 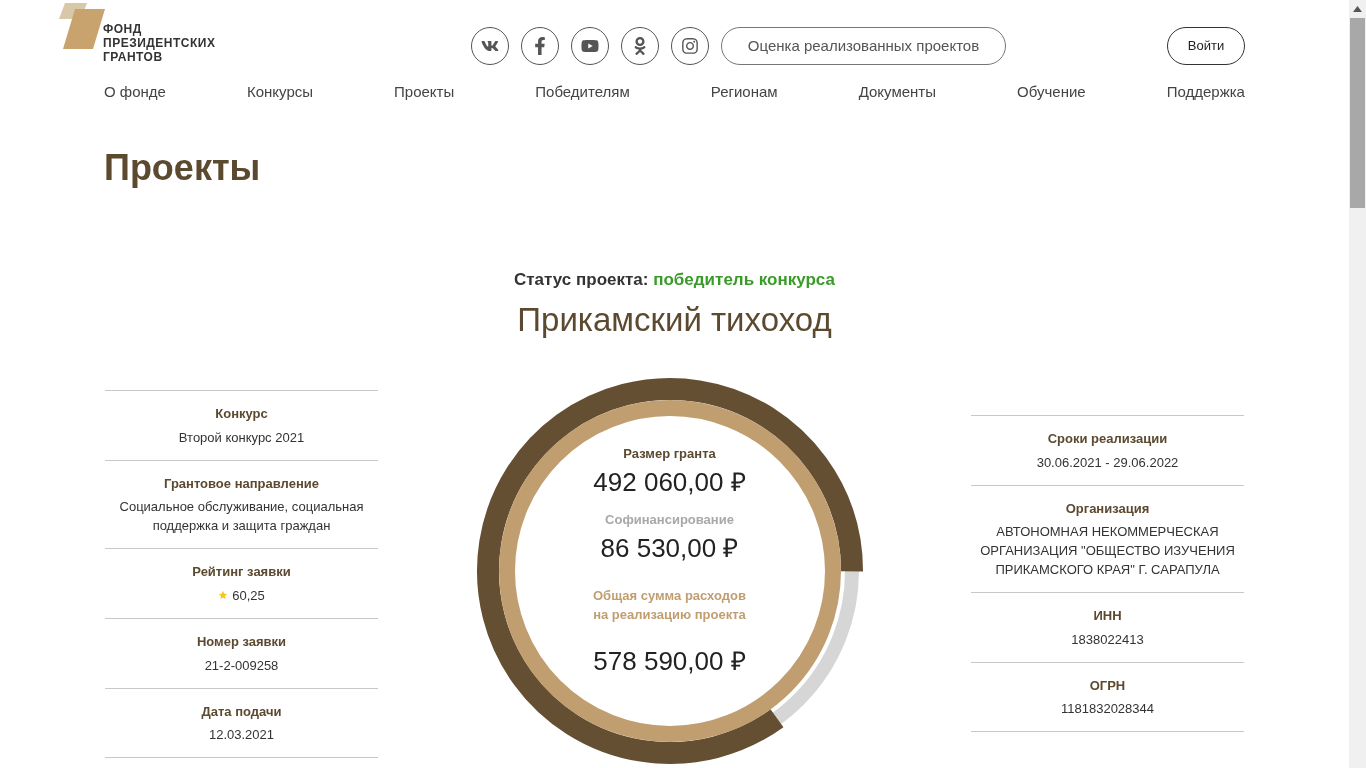 What do you see at coordinates (669, 520) in the screenshot?
I see `budget-label: Софинансирование` at bounding box center [669, 520].